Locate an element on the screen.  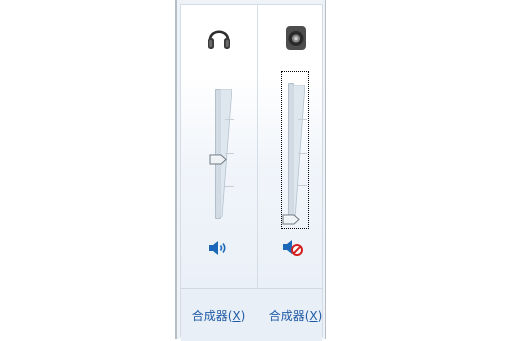
headphones-icon is located at coordinates (219, 38).